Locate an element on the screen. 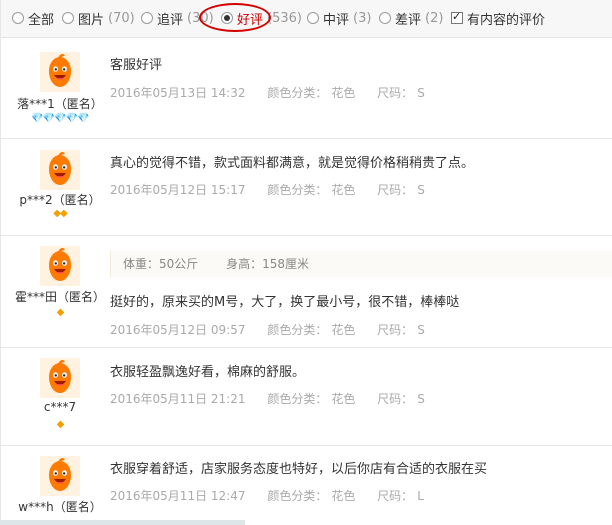 This screenshot has height=525, width=612. filter-count: (2) is located at coordinates (434, 18).